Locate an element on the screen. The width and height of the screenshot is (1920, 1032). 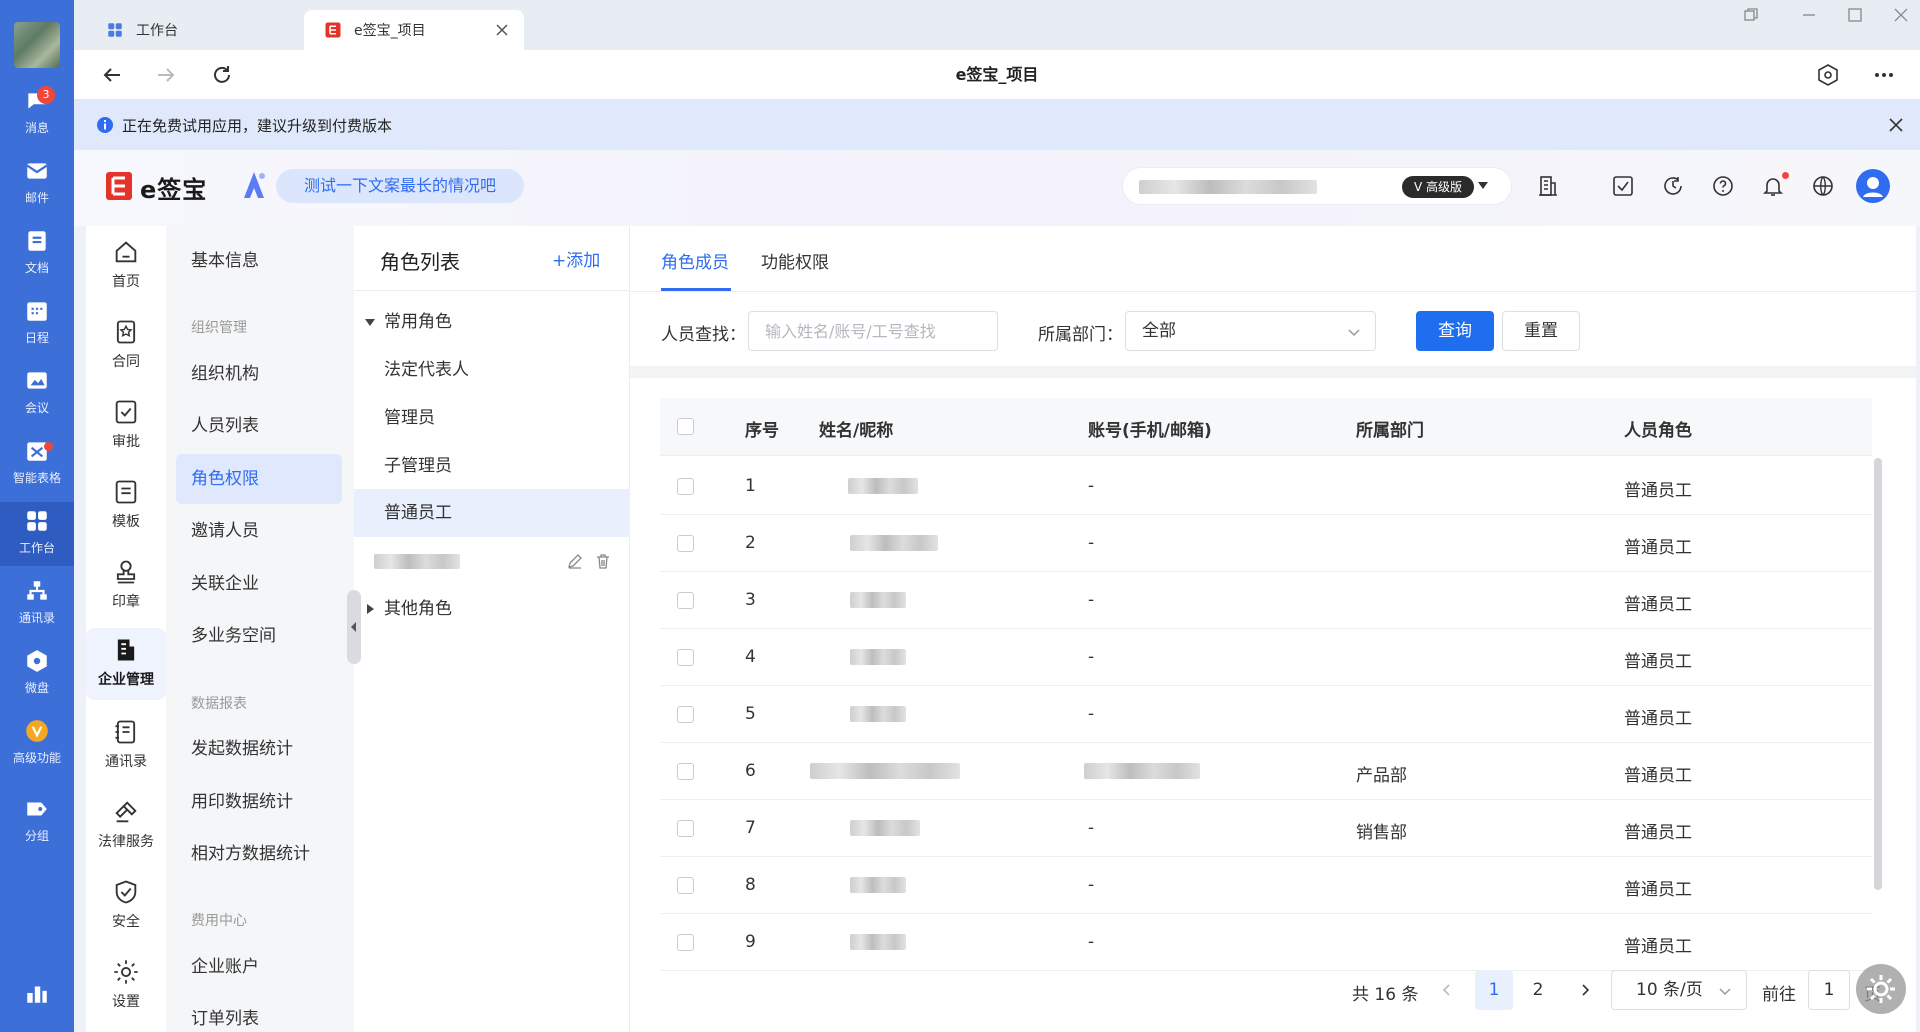
dept-select: 全部 is located at coordinates (1250, 331).